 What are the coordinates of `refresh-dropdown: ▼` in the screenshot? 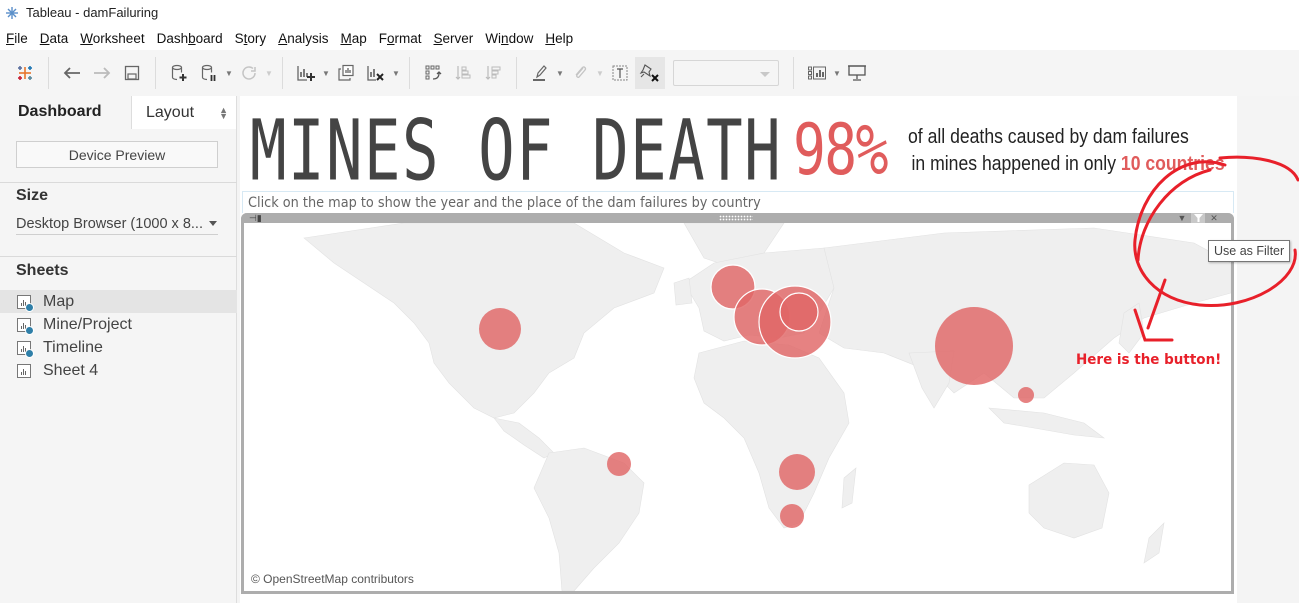 It's located at (269, 73).